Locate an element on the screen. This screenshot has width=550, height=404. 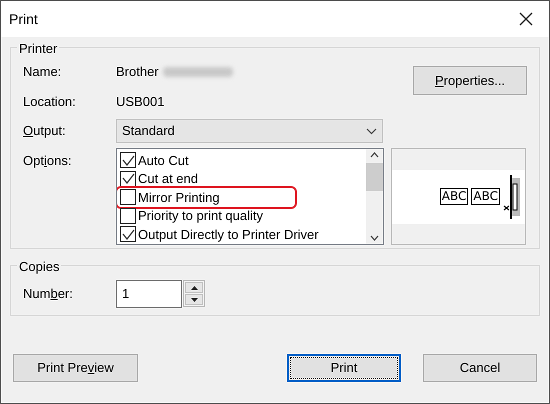
chevron-down-icon is located at coordinates (371, 131).